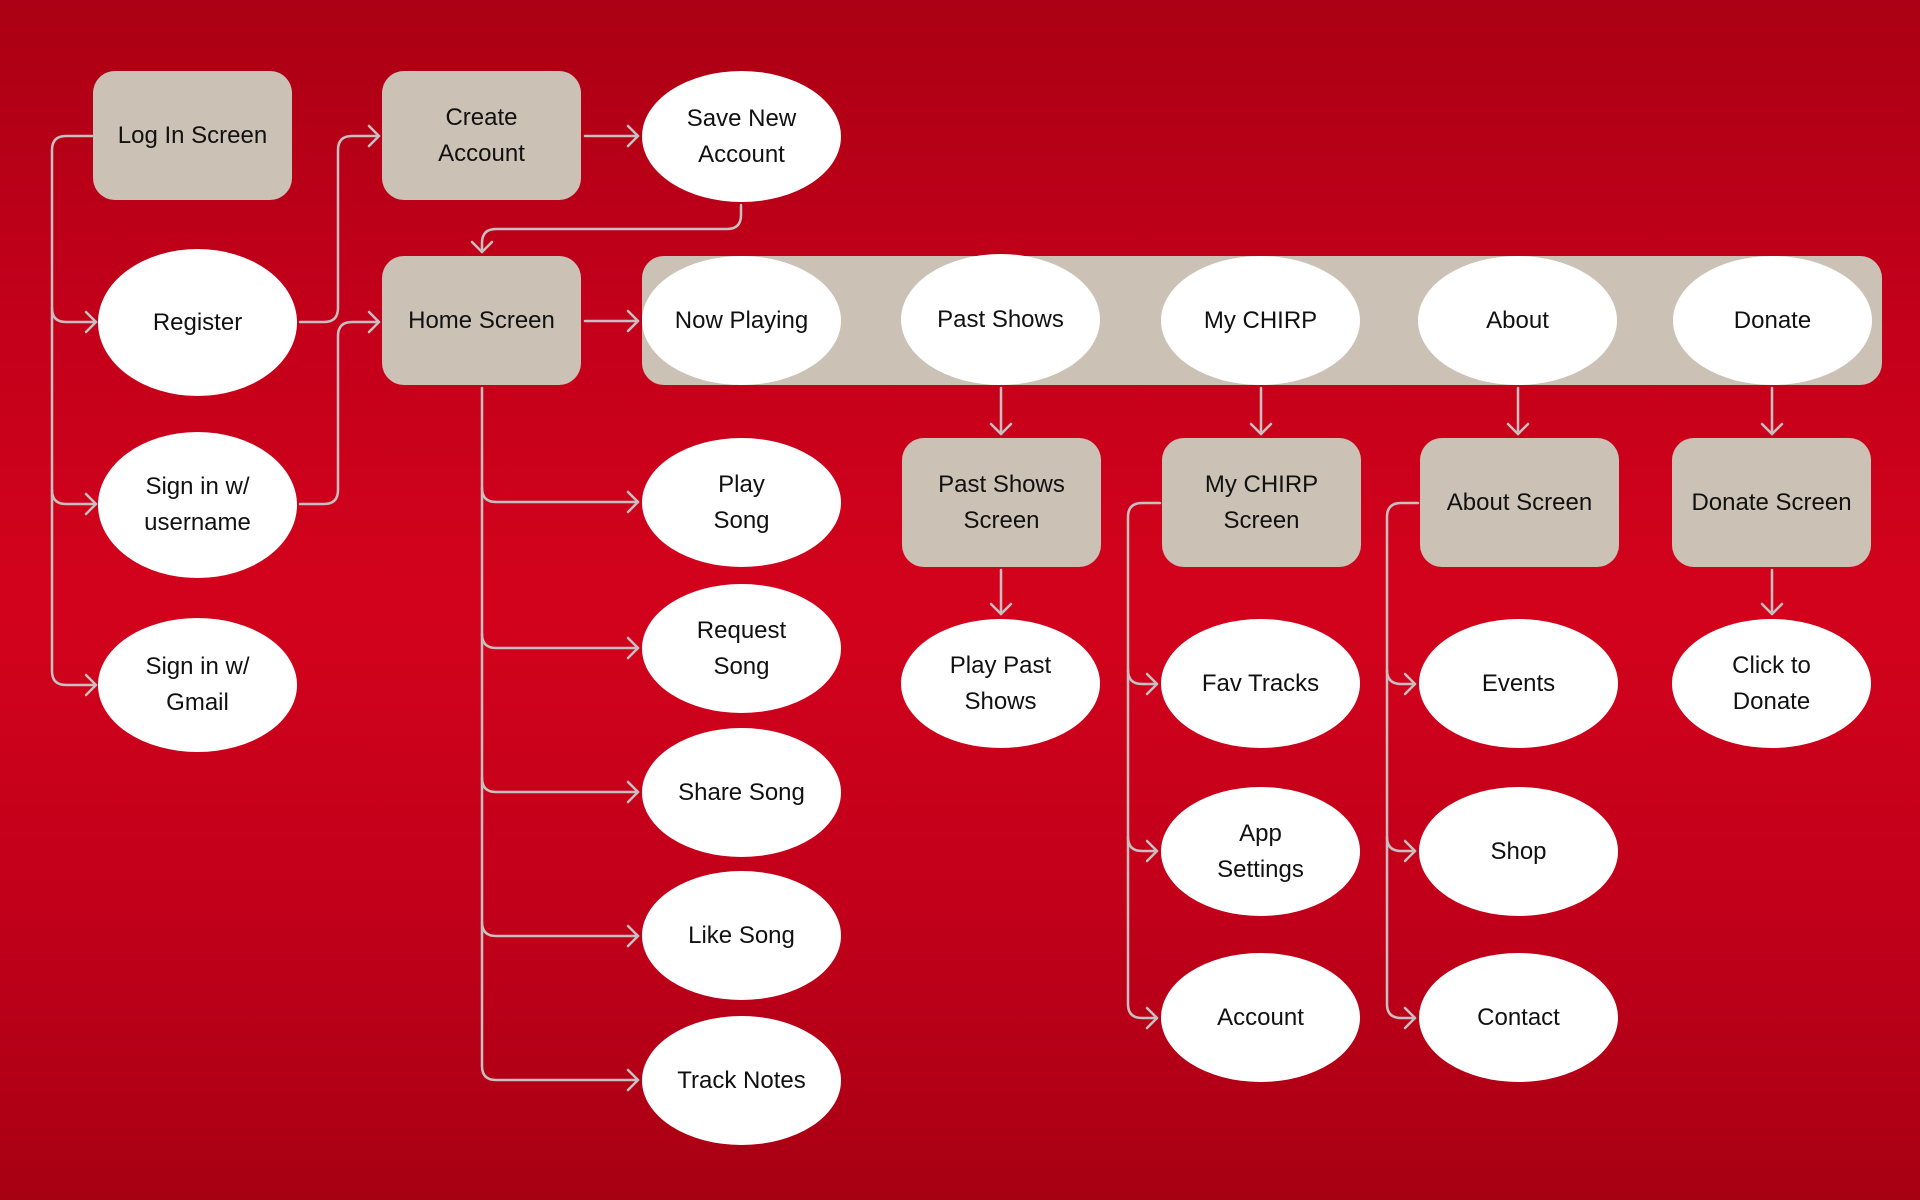 This screenshot has width=1920, height=1200. Describe the element at coordinates (74, 410) in the screenshot. I see `edge-login-gmail` at that location.